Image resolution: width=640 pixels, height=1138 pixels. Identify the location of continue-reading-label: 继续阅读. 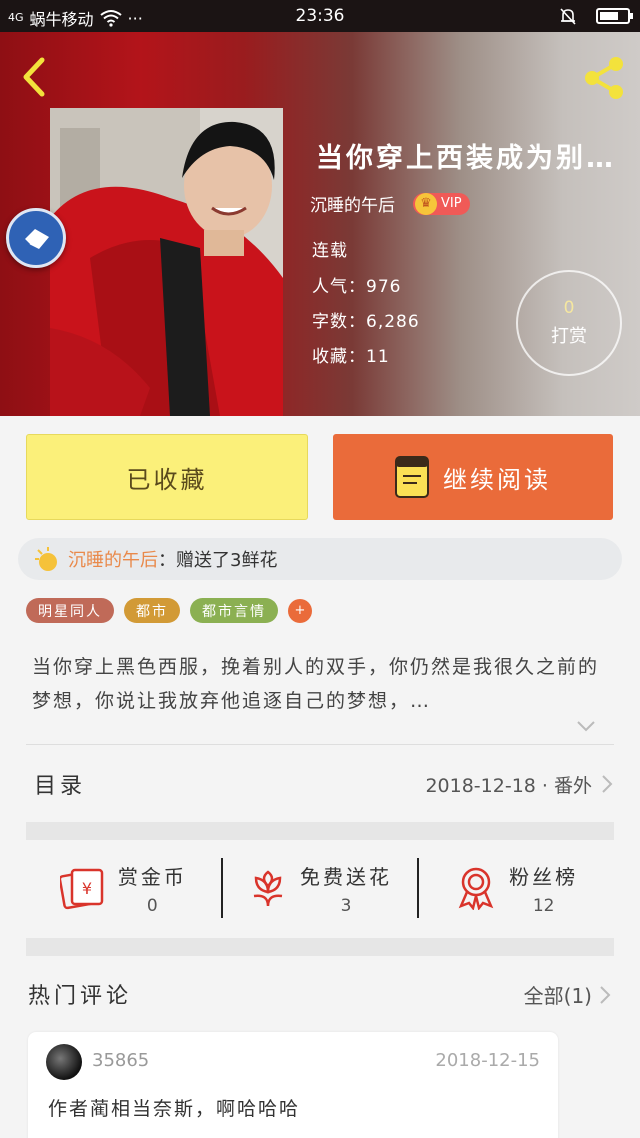
(497, 479).